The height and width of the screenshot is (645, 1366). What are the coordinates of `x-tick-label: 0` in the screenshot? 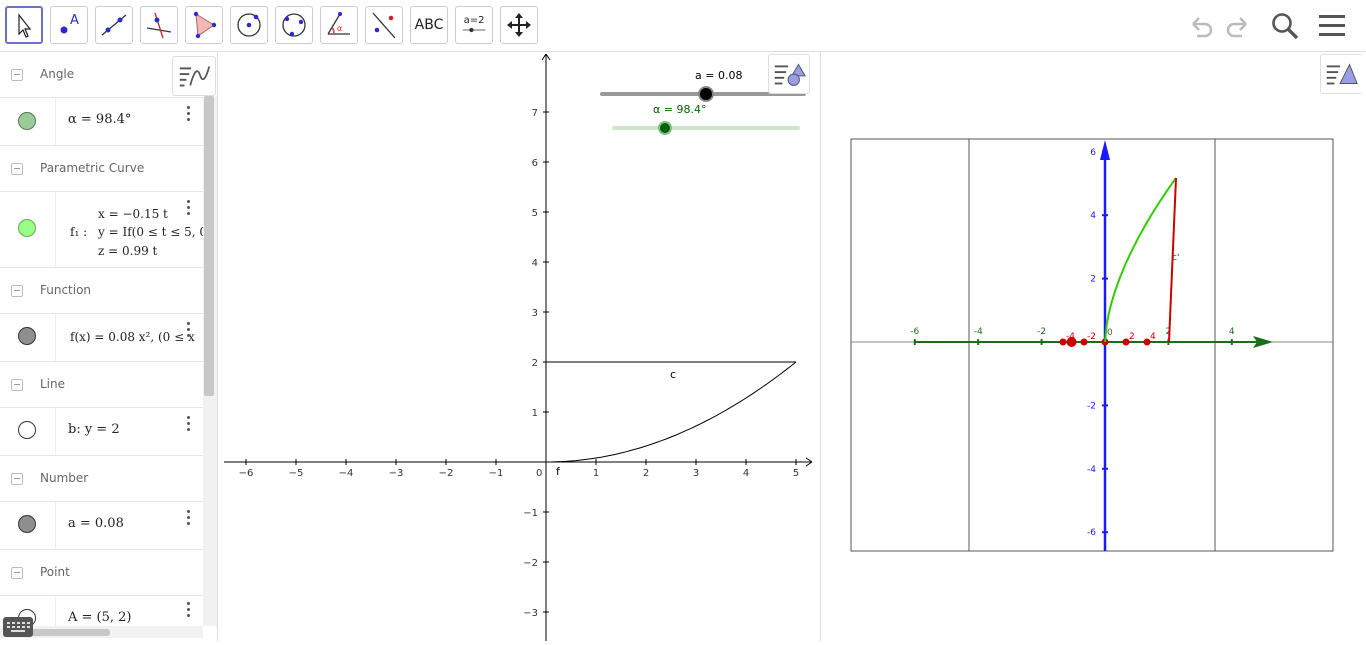 It's located at (539, 473).